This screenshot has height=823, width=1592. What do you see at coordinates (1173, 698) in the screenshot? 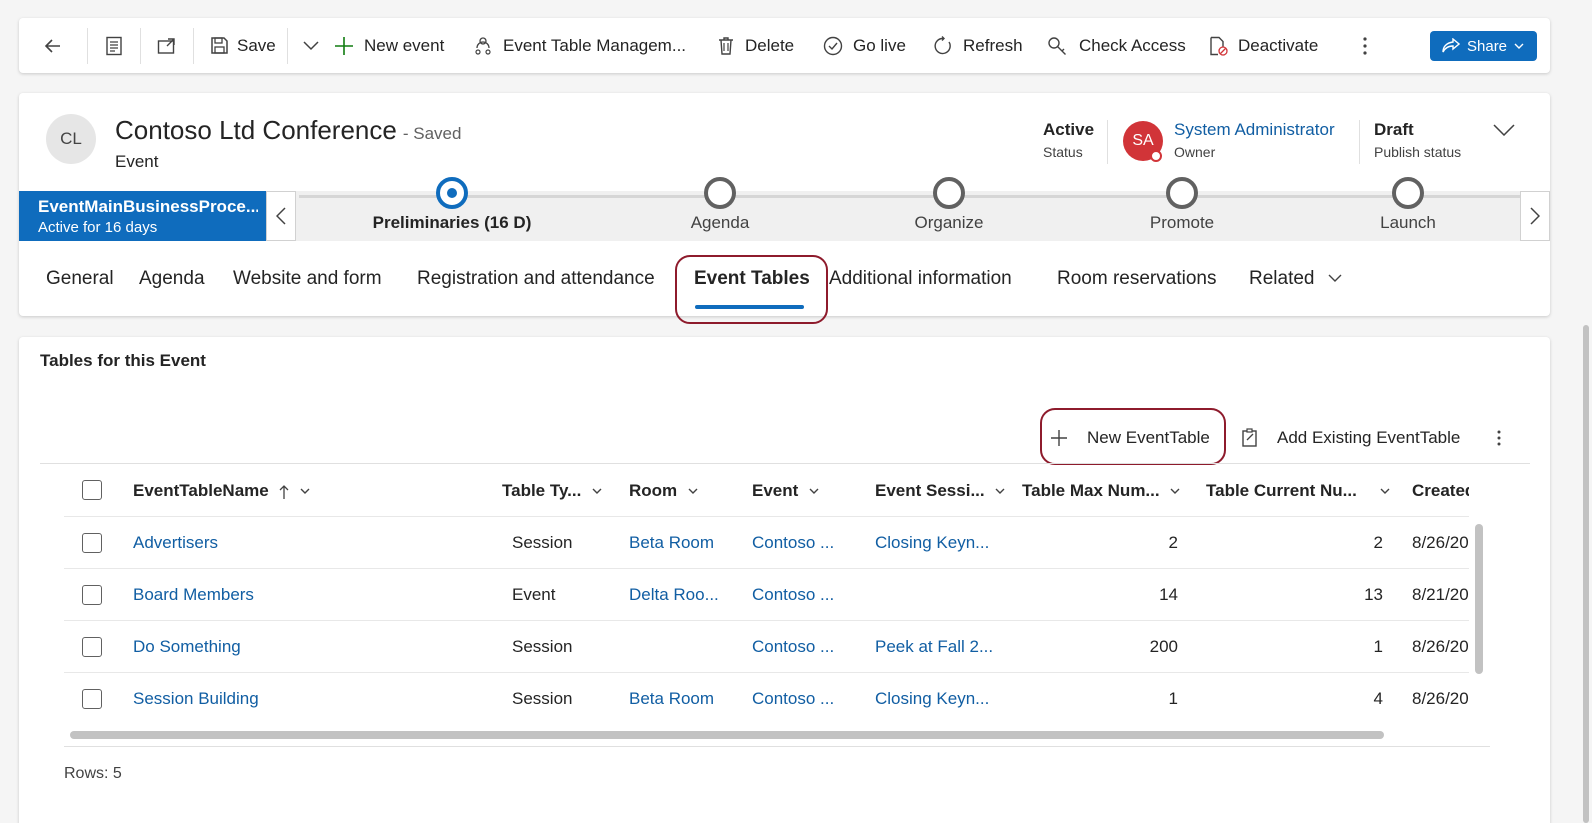
I see `table-max-number-cell: 1` at bounding box center [1173, 698].